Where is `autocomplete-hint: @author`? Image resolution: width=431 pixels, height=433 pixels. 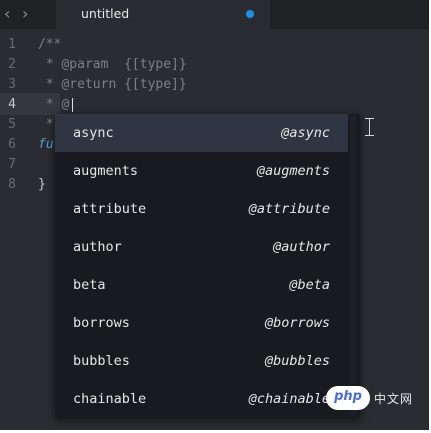
autocomplete-hint: @author is located at coordinates (301, 247).